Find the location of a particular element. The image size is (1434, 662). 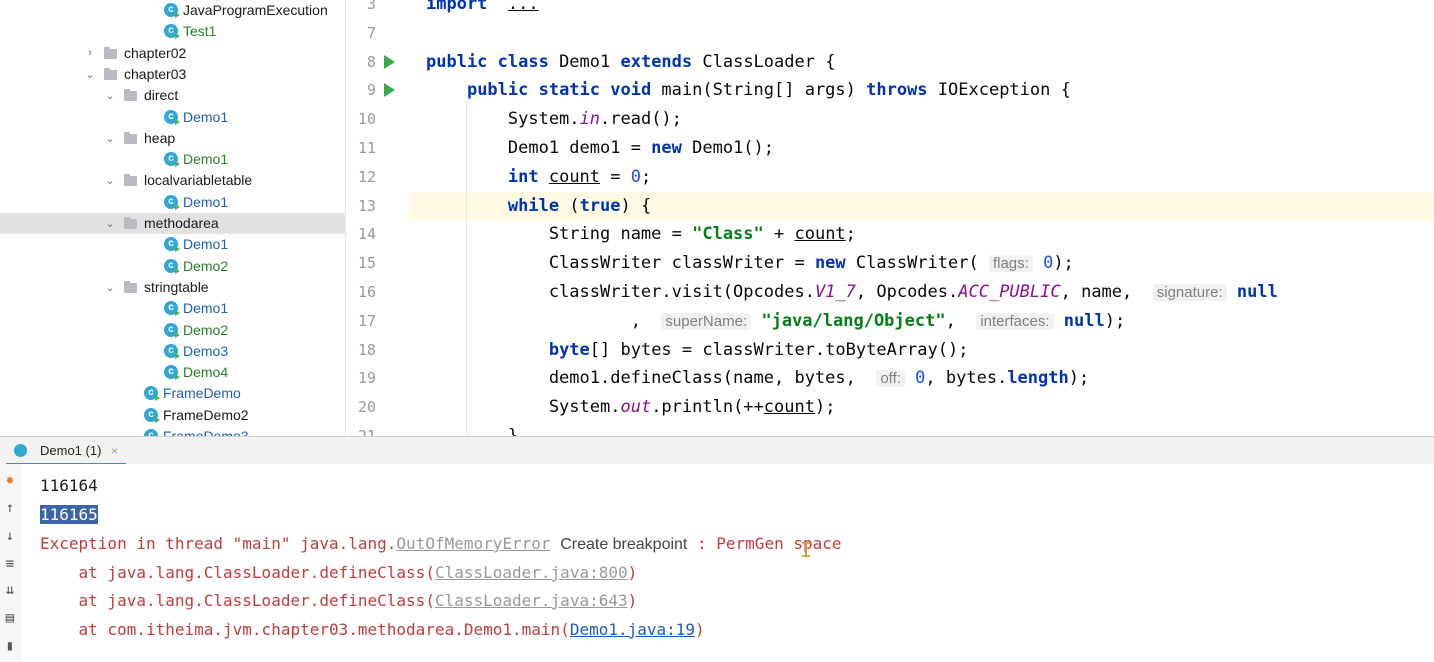

tree-folder: › chapter02 is located at coordinates (172, 53).